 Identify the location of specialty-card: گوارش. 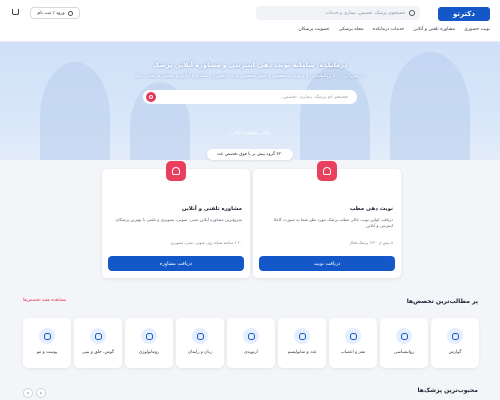
(455, 343).